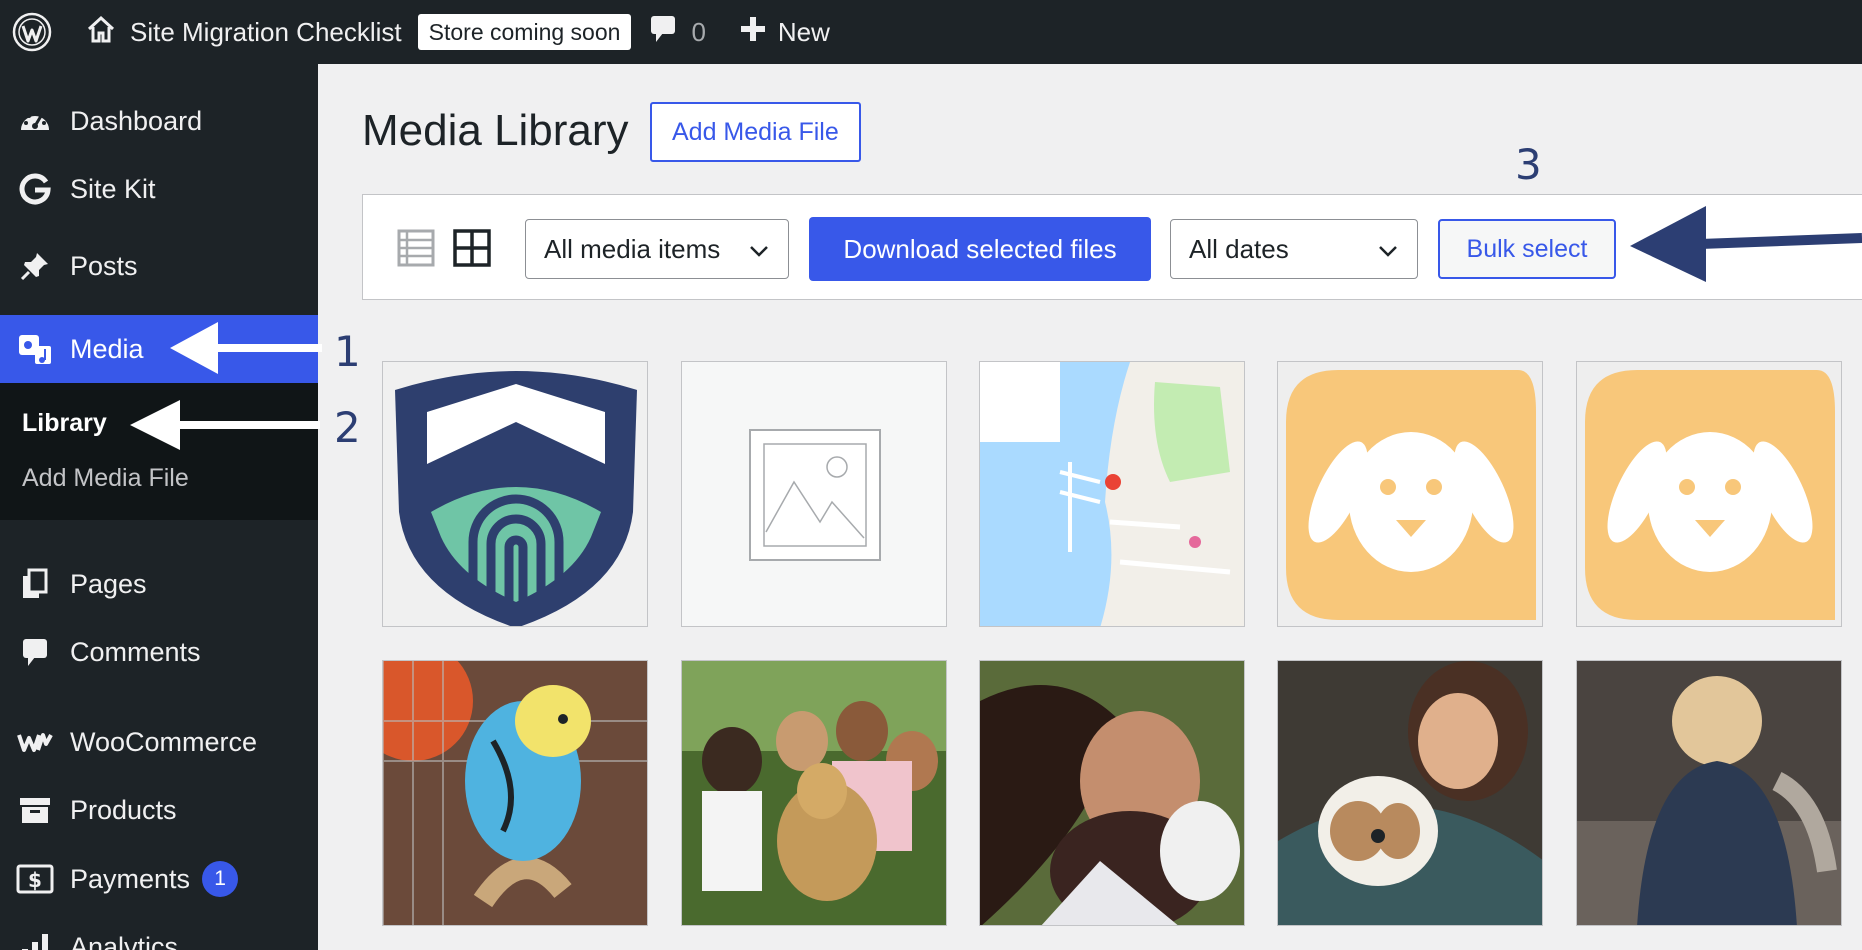 The width and height of the screenshot is (1862, 950). I want to click on plus-icon, so click(753, 32).